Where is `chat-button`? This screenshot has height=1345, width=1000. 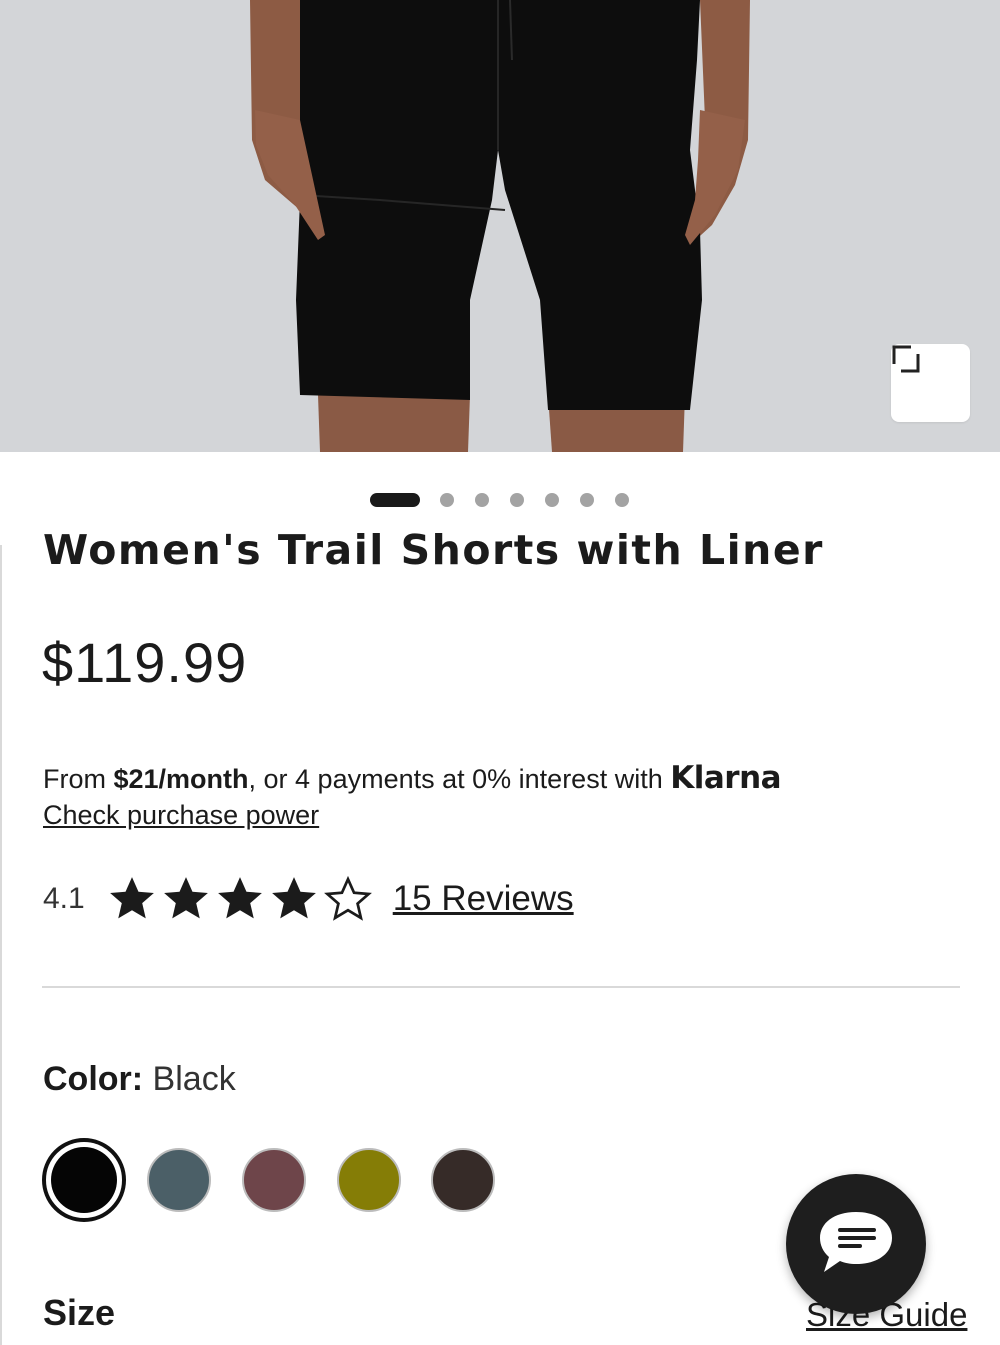
chat-button is located at coordinates (856, 1244).